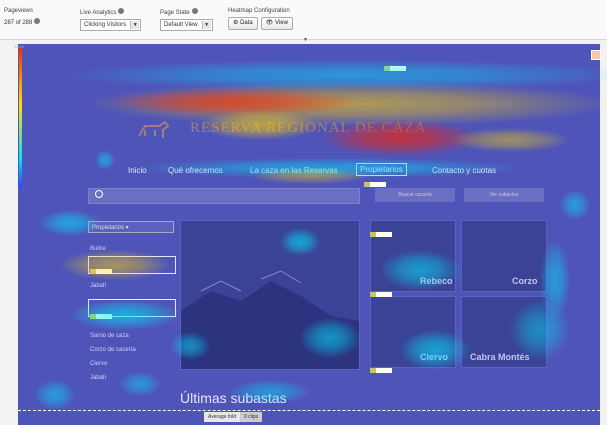  What do you see at coordinates (181, 25) in the screenshot?
I see `page-state-value: Default View` at bounding box center [181, 25].